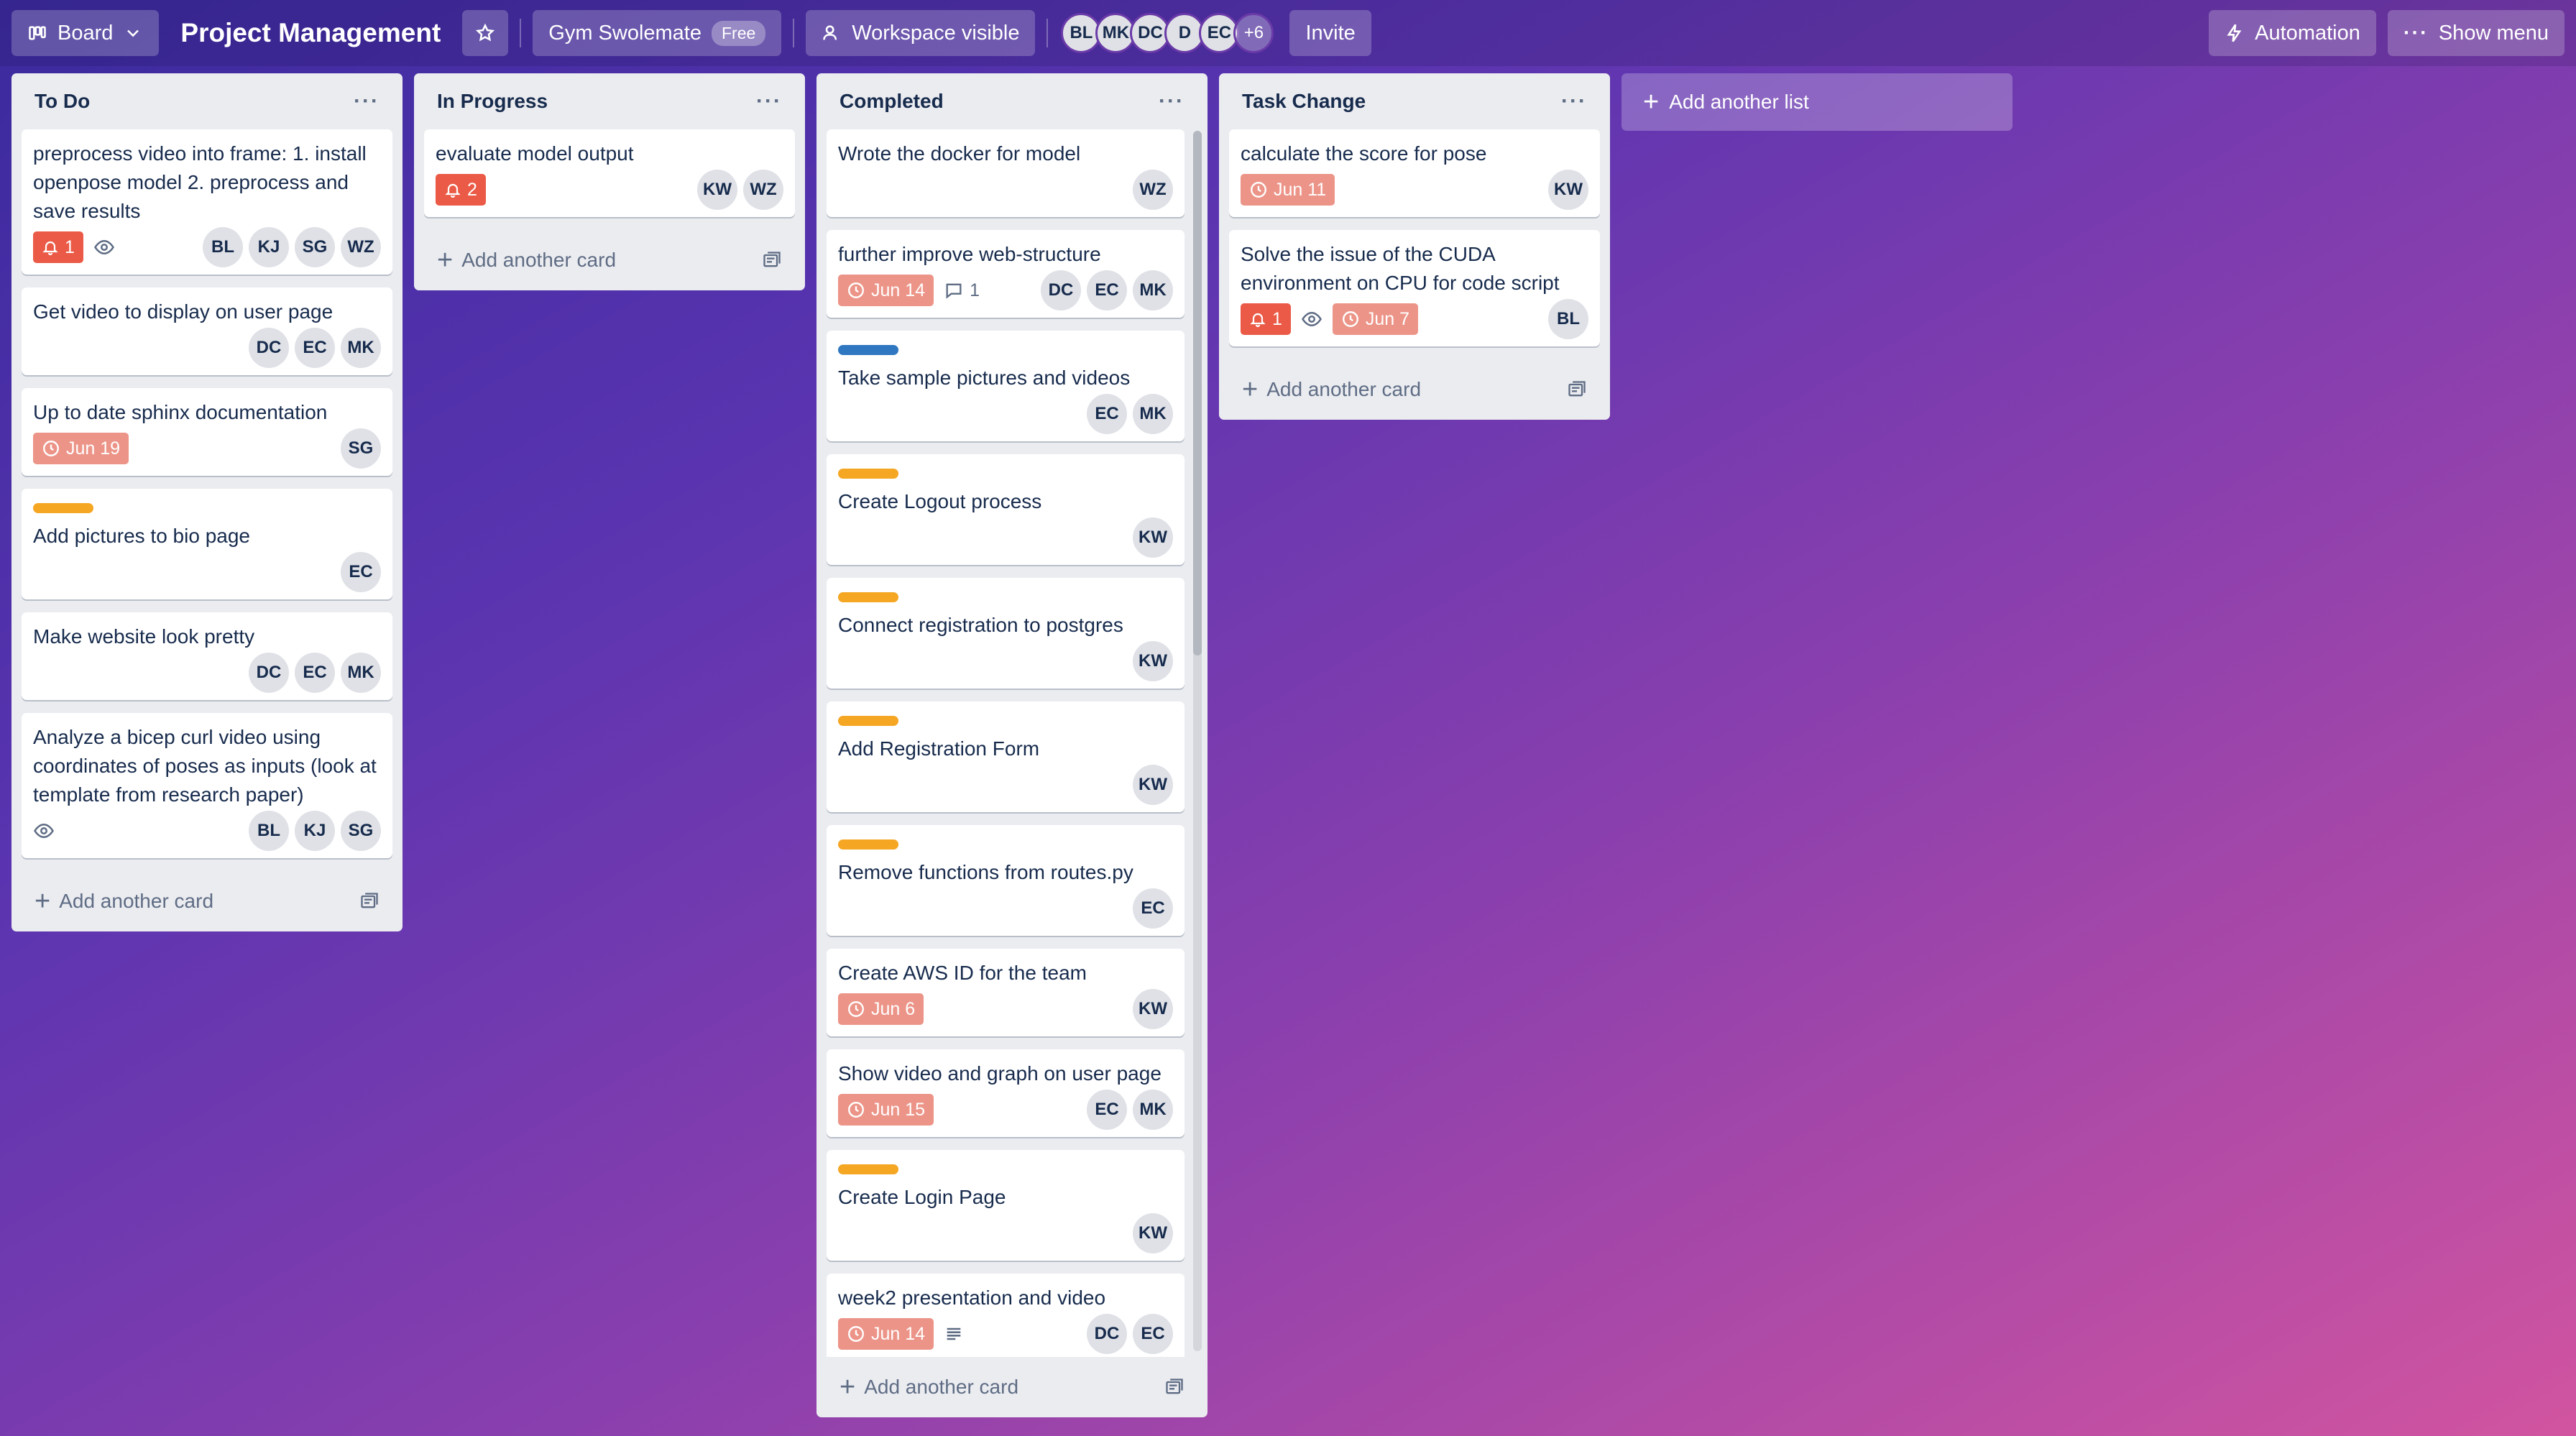 This screenshot has width=2576, height=1436. Describe the element at coordinates (1197, 741) in the screenshot. I see `list-scrollbar` at that location.